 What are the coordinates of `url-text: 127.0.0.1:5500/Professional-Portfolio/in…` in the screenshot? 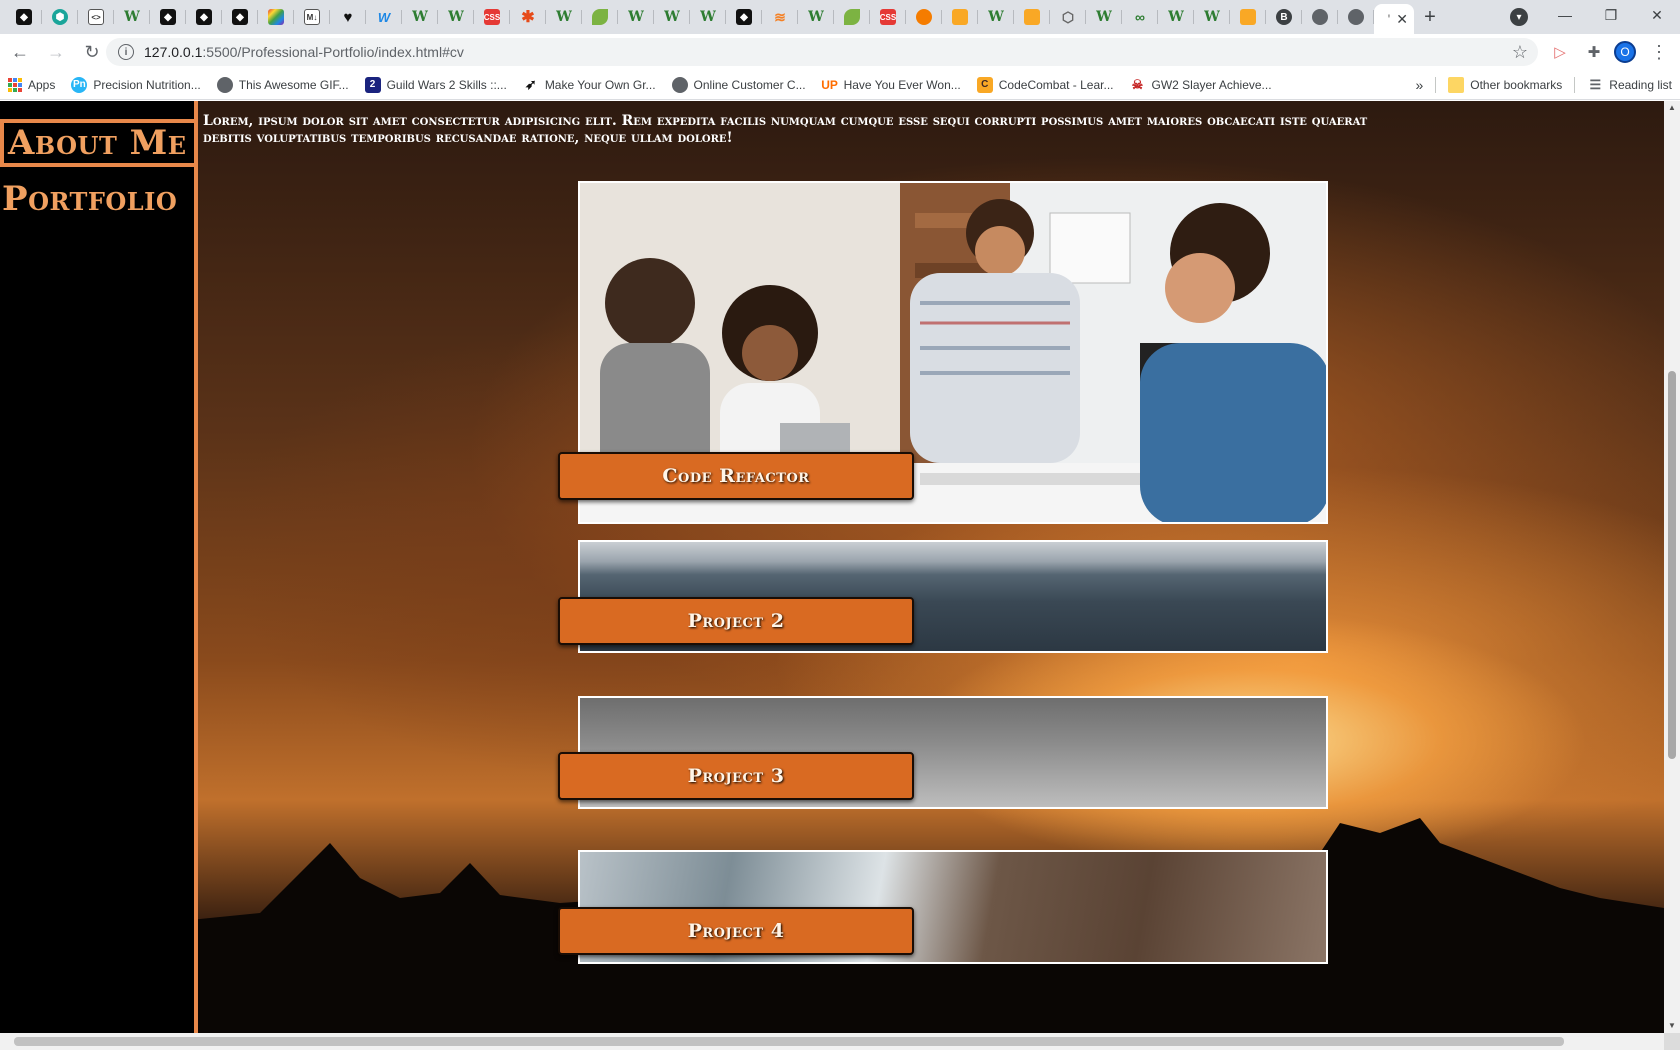 It's located at (304, 52).